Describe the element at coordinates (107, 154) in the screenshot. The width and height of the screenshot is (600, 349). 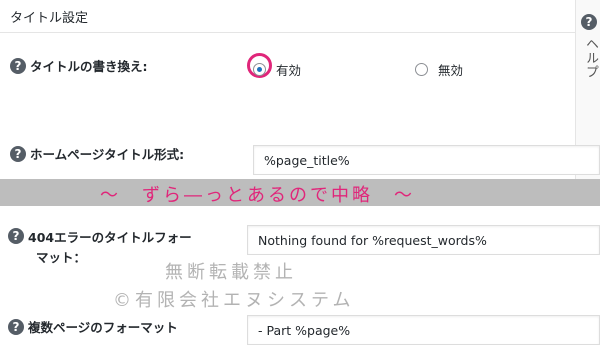
I see `home-title-format-label-text: ホームページタイトル形式:` at that location.